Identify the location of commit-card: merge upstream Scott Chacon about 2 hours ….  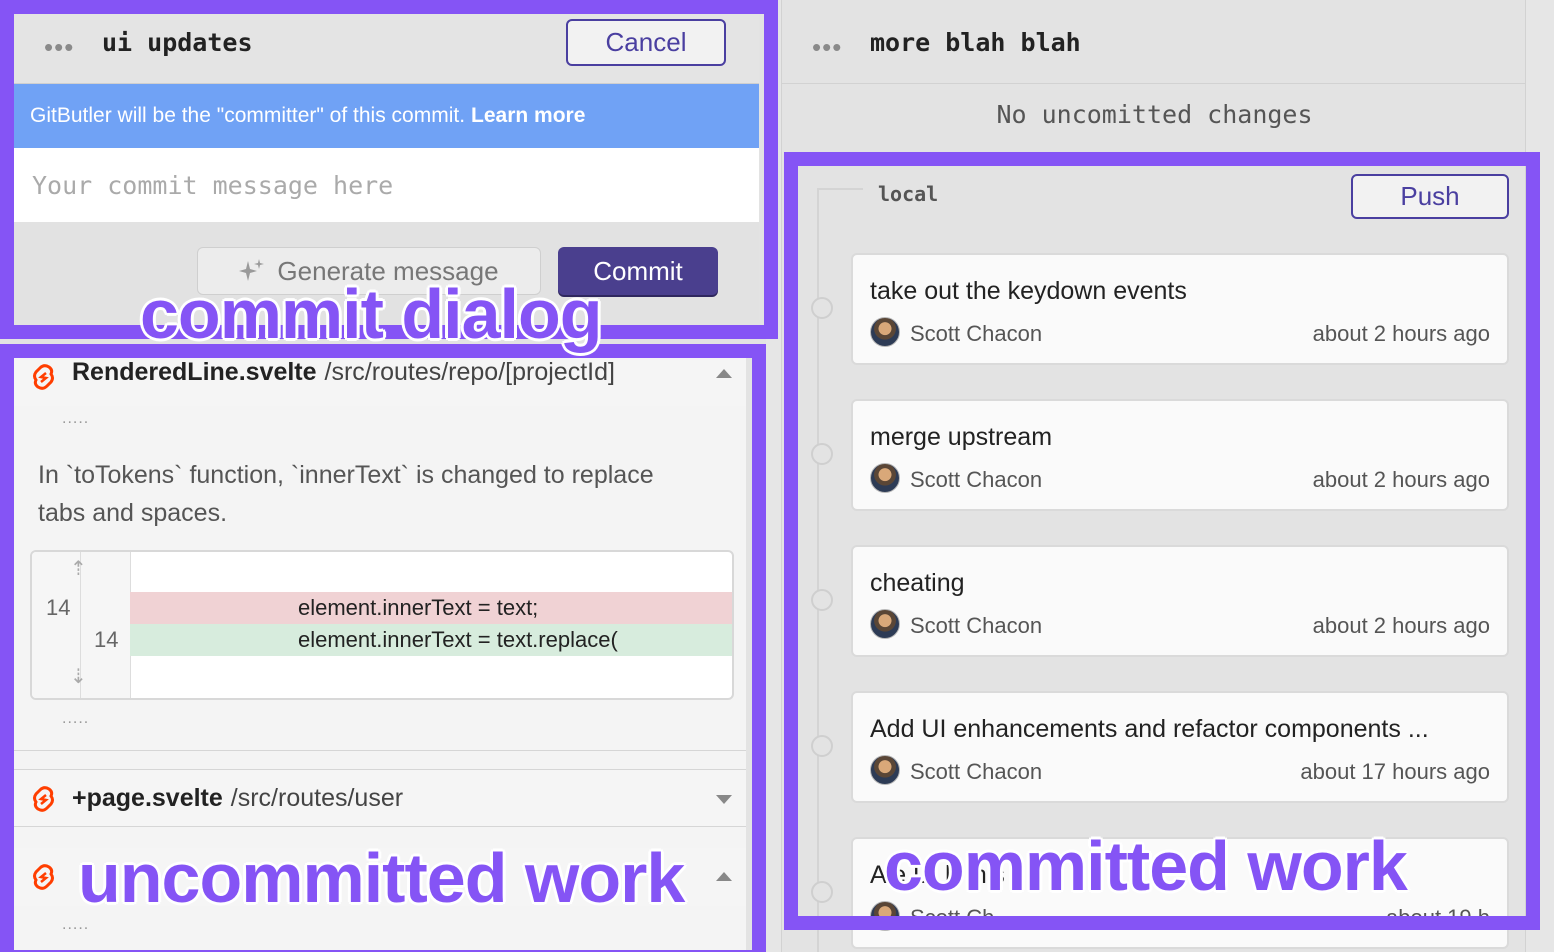
(1180, 455).